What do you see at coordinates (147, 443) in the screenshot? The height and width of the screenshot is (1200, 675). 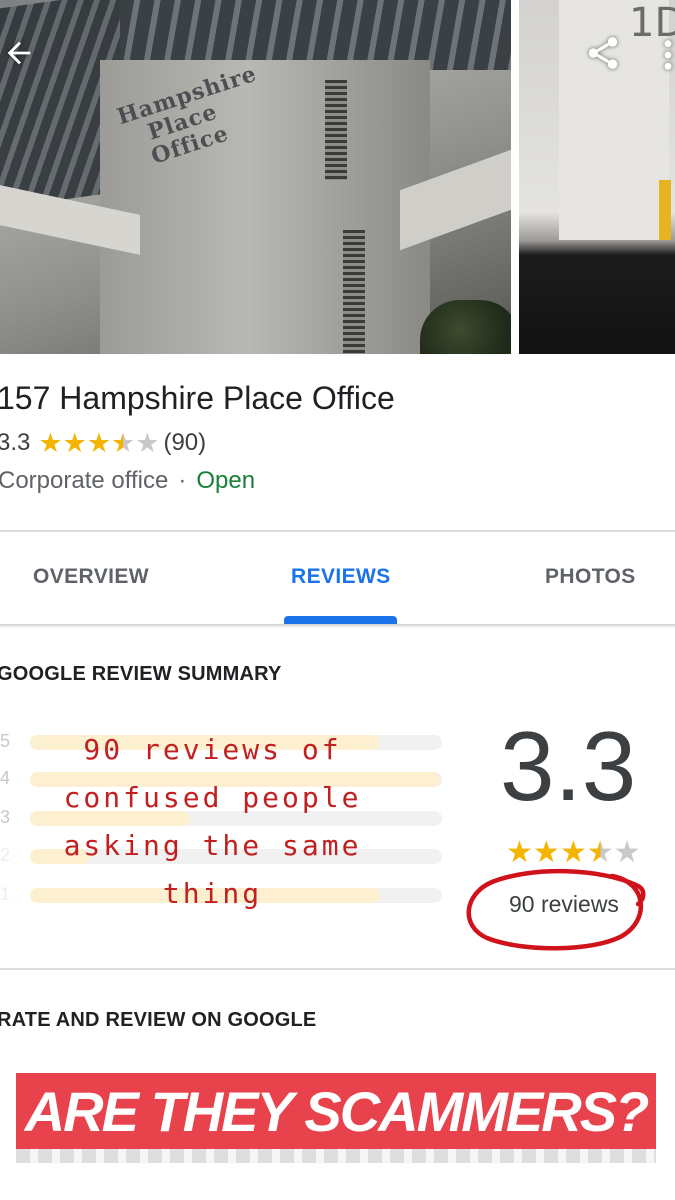 I see `empty-star-icon: ★` at bounding box center [147, 443].